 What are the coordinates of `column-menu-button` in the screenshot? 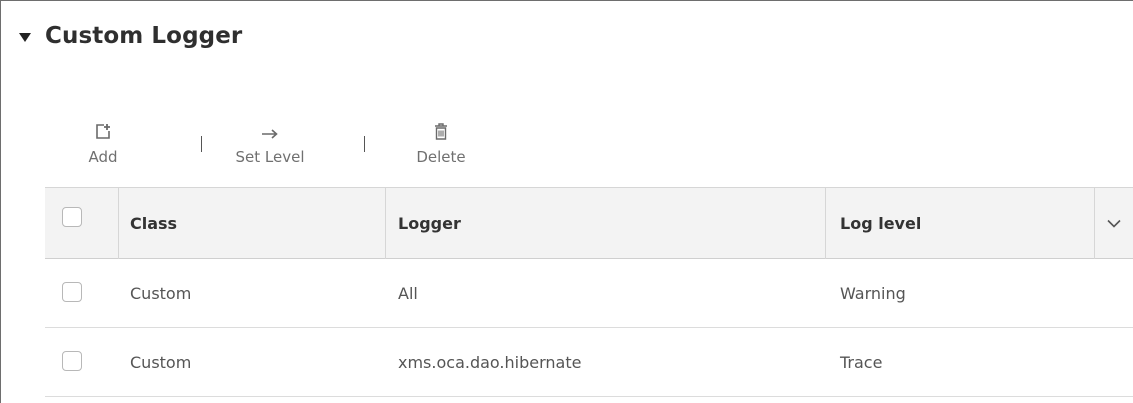 It's located at (1113, 223).